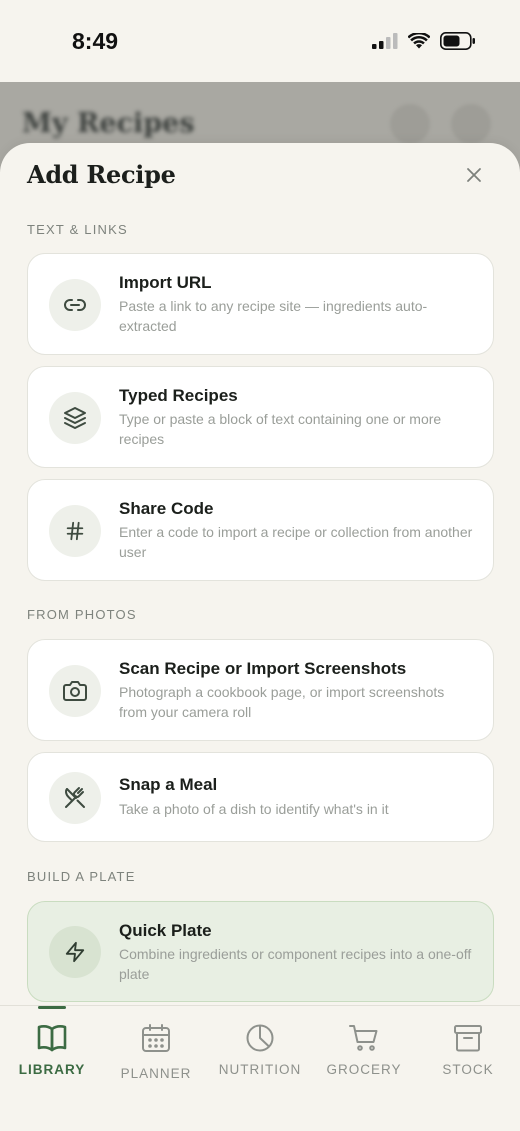  I want to click on close-icon, so click(474, 175).